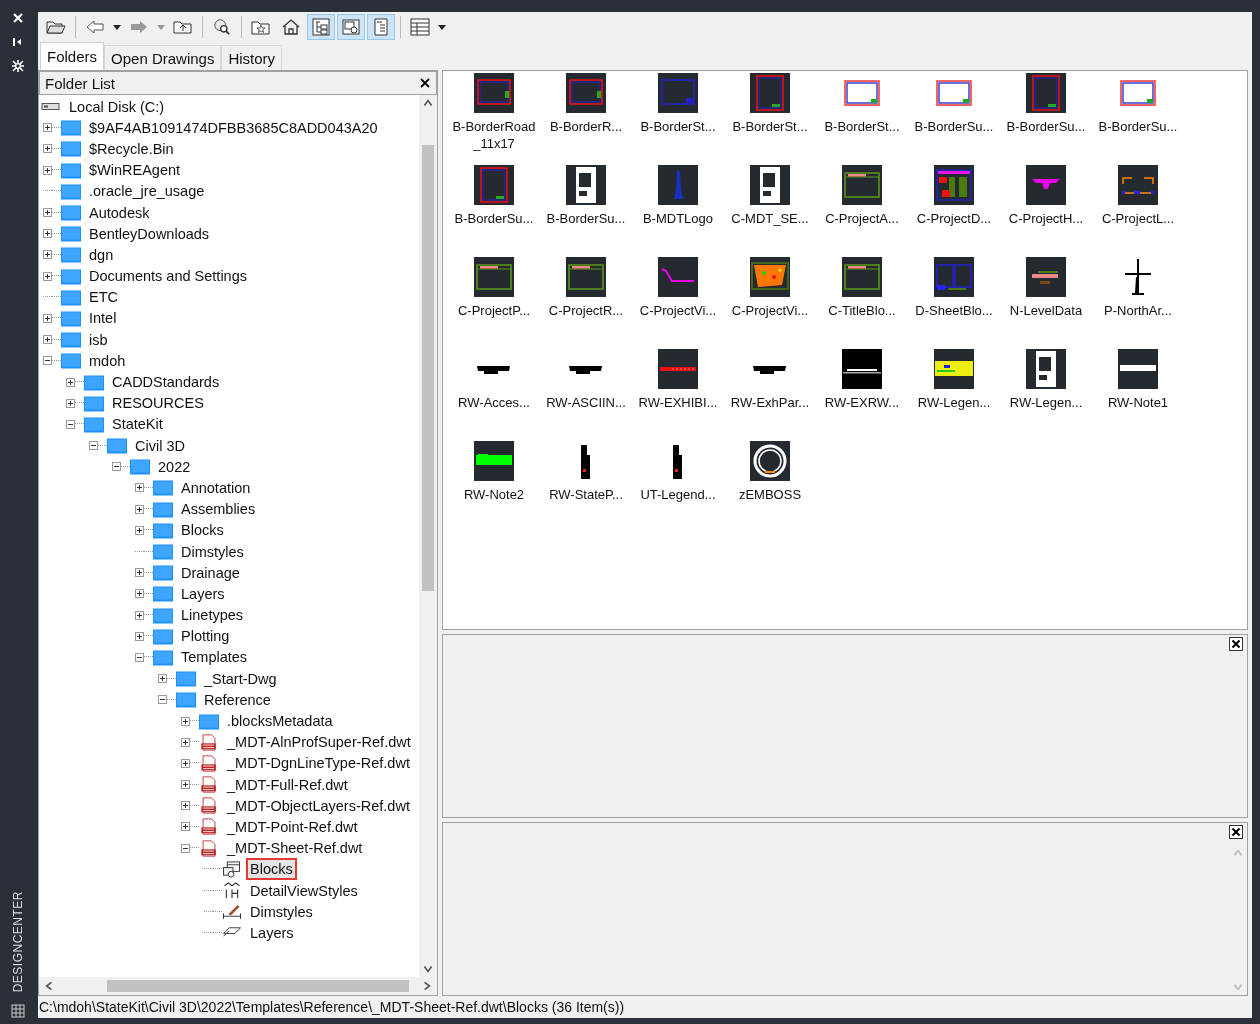  Describe the element at coordinates (149, 233) in the screenshot. I see `tree-item: BentleyDownloads` at that location.